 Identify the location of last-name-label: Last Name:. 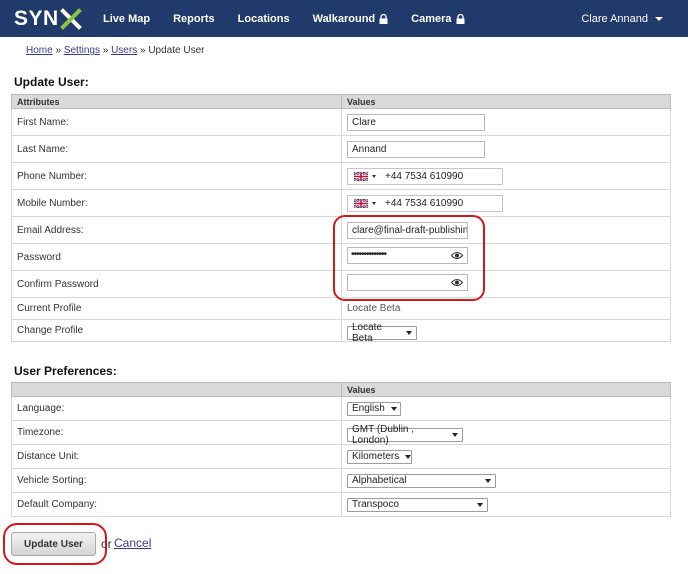
(176, 149).